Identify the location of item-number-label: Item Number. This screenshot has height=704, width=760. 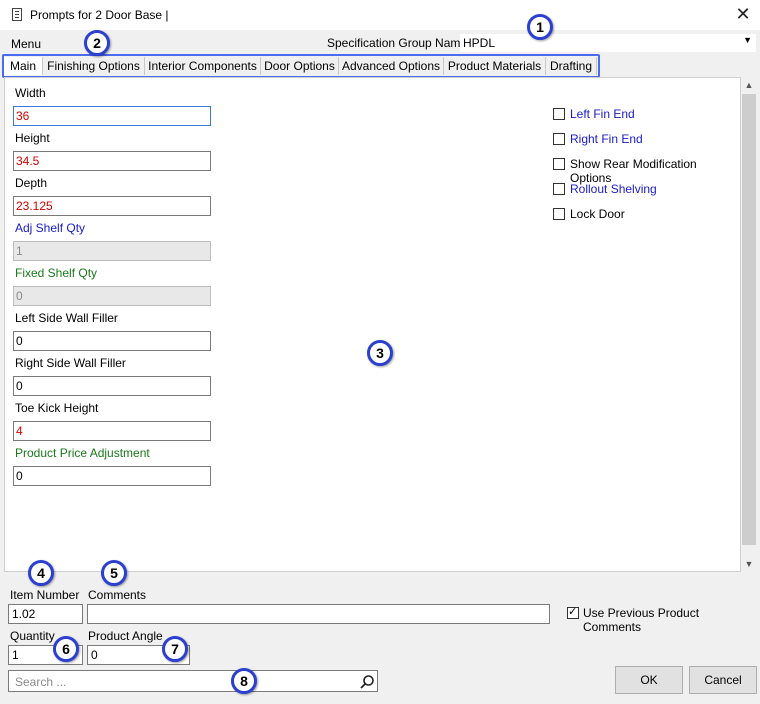
(45, 595).